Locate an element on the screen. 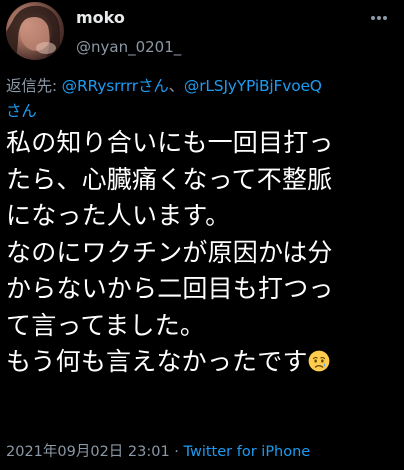 Image resolution: width=404 pixels, height=470 pixels. tweet-text-line: からないから二回目も打つっ is located at coordinates (170, 288).